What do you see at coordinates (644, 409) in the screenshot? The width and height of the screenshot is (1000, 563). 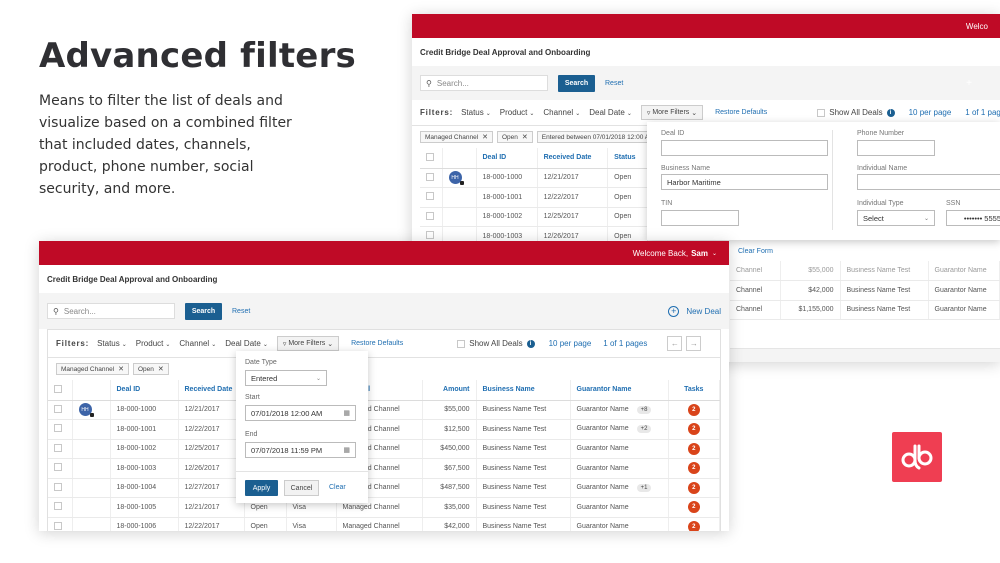 I see `more-guarantors-badge: +8` at bounding box center [644, 409].